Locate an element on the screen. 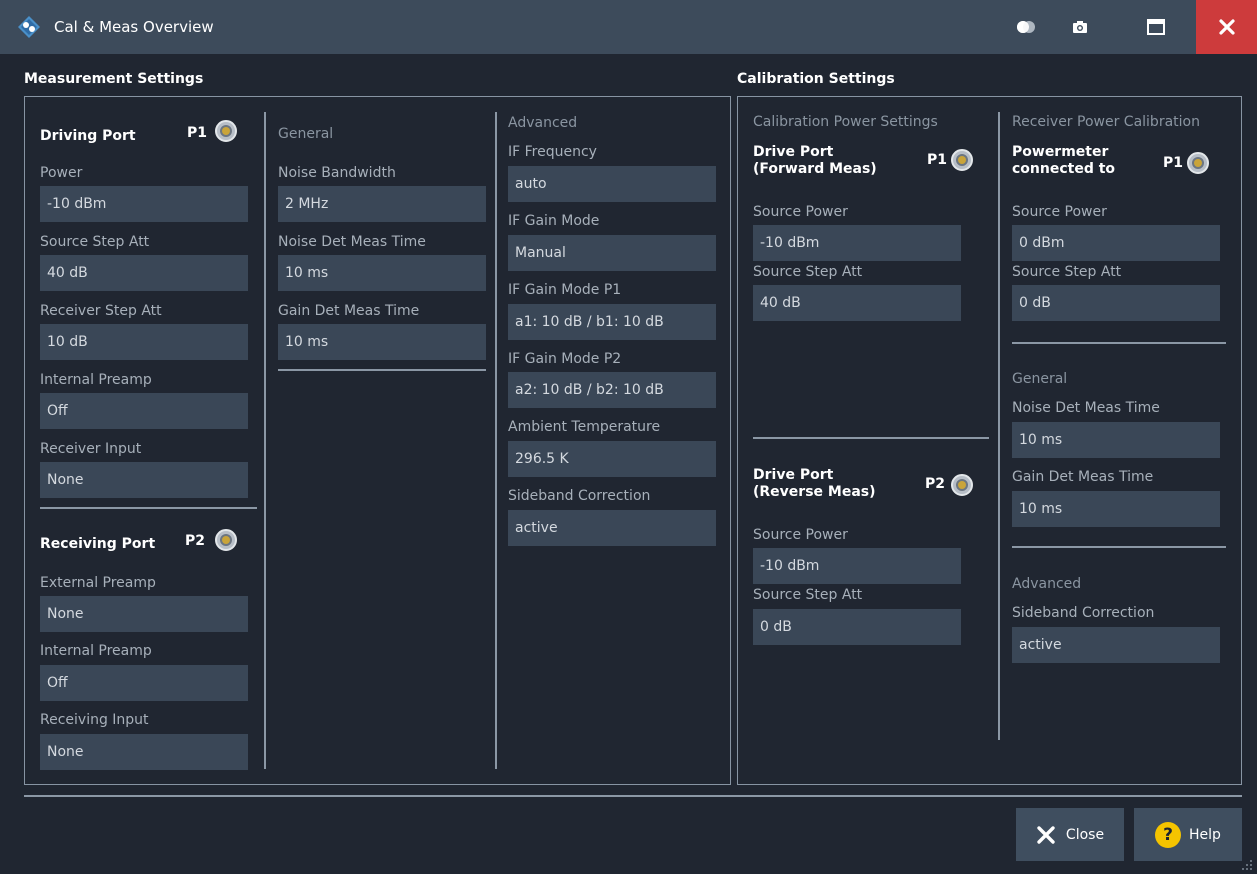 The height and width of the screenshot is (874, 1257). display-toggle-button is located at coordinates (1026, 27).